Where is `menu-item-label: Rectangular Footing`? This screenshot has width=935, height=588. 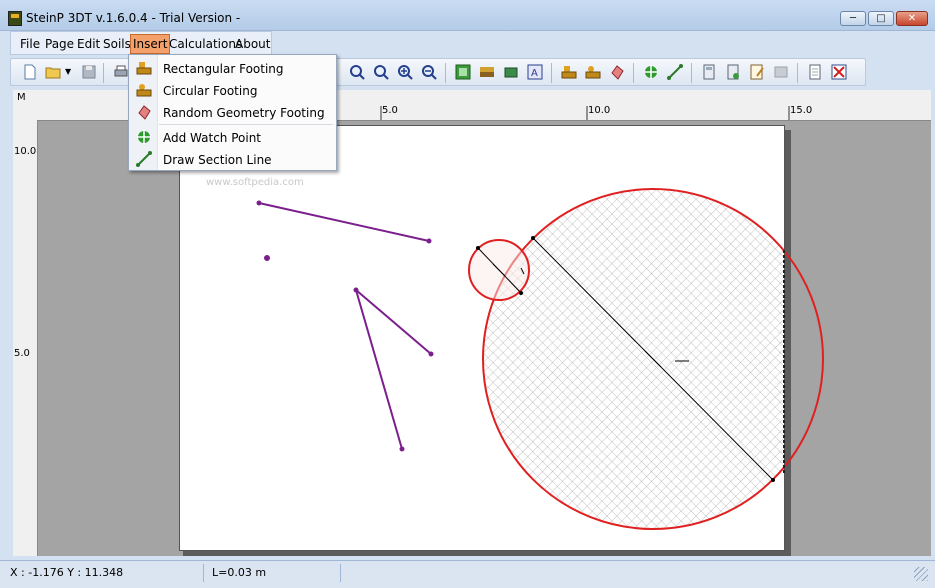 menu-item-label: Rectangular Footing is located at coordinates (223, 69).